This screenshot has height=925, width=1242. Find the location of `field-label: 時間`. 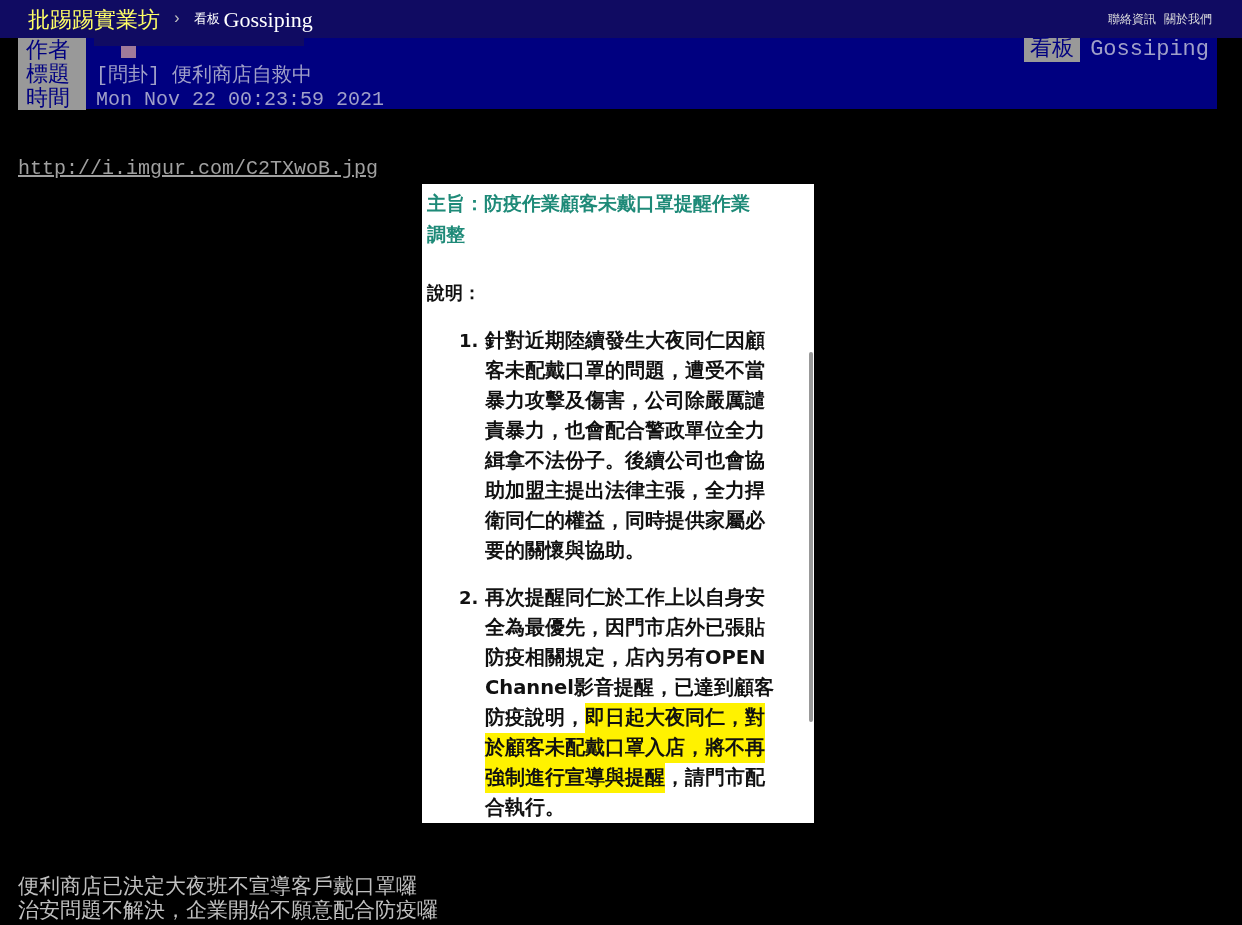

field-label: 時間 is located at coordinates (52, 98).